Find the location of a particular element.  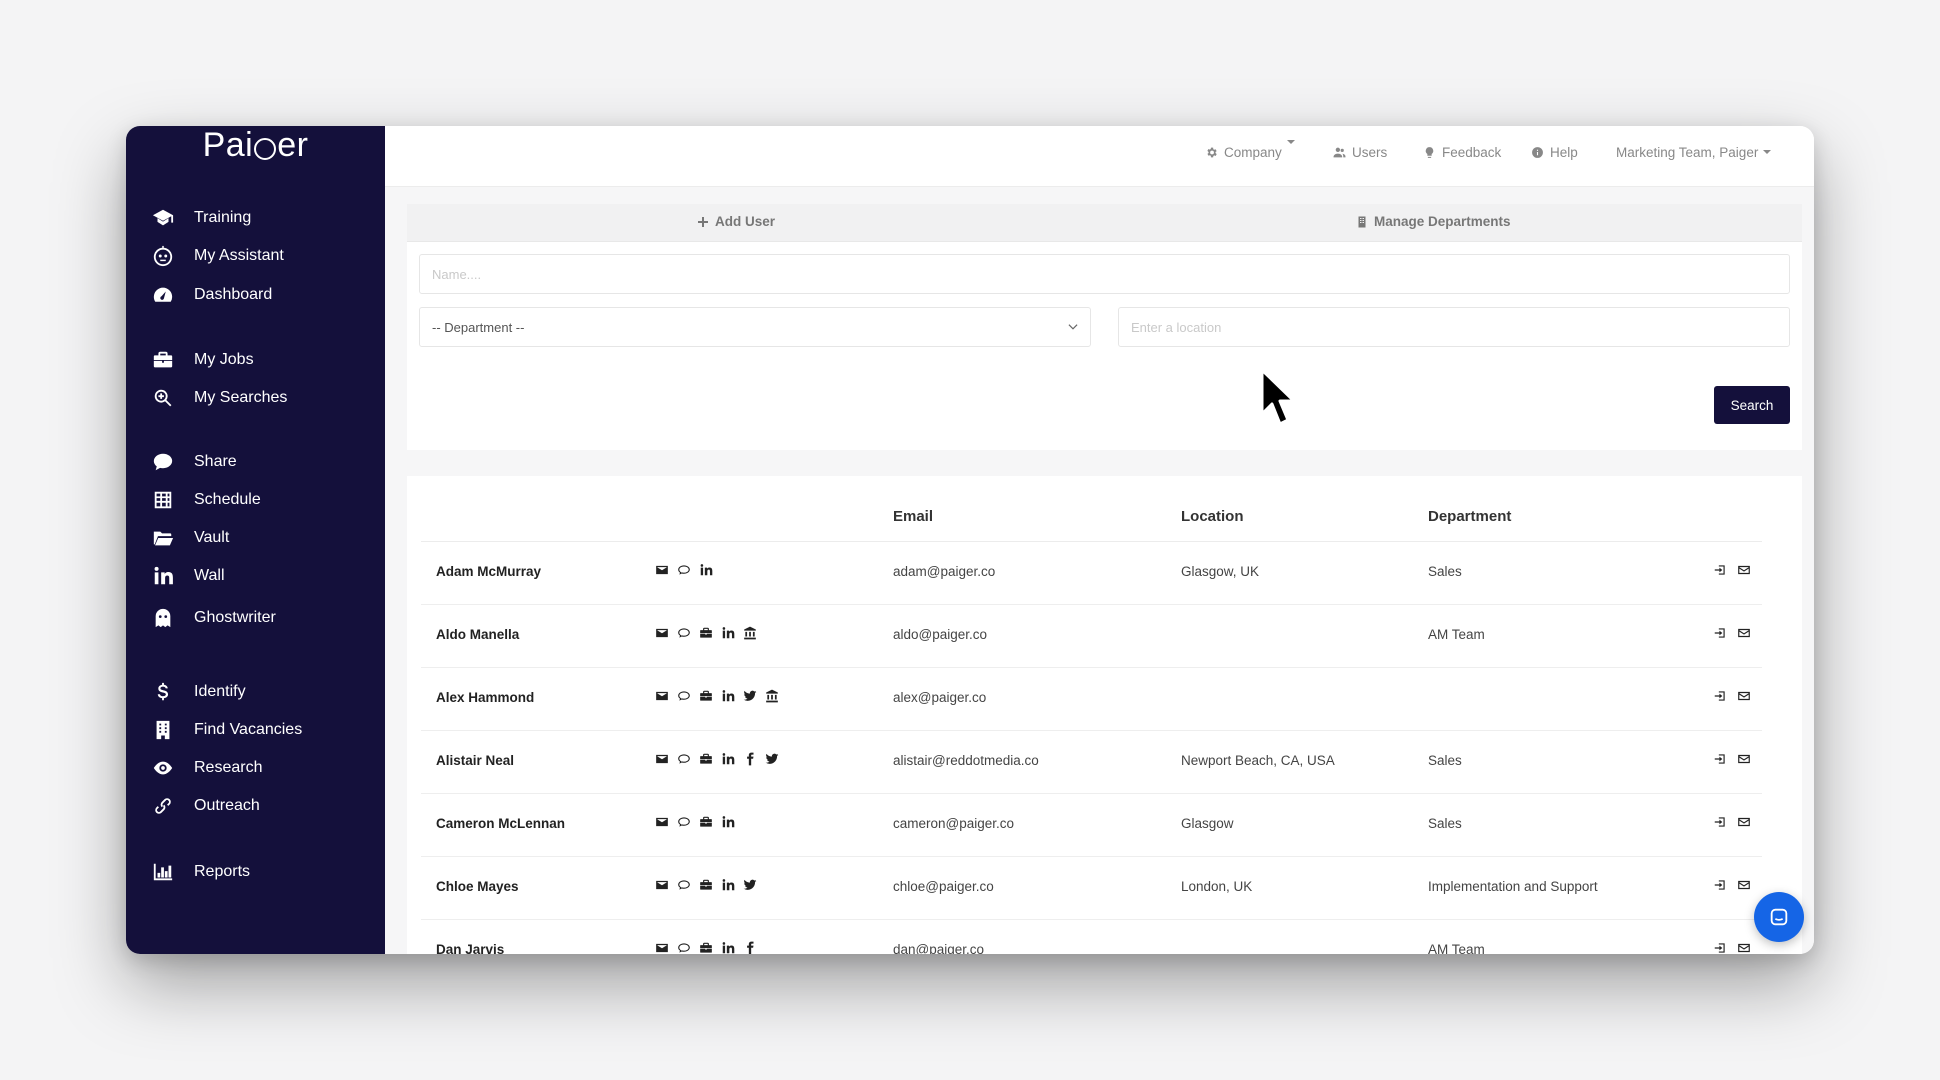

user-name: Aldo Manella is located at coordinates (477, 634).